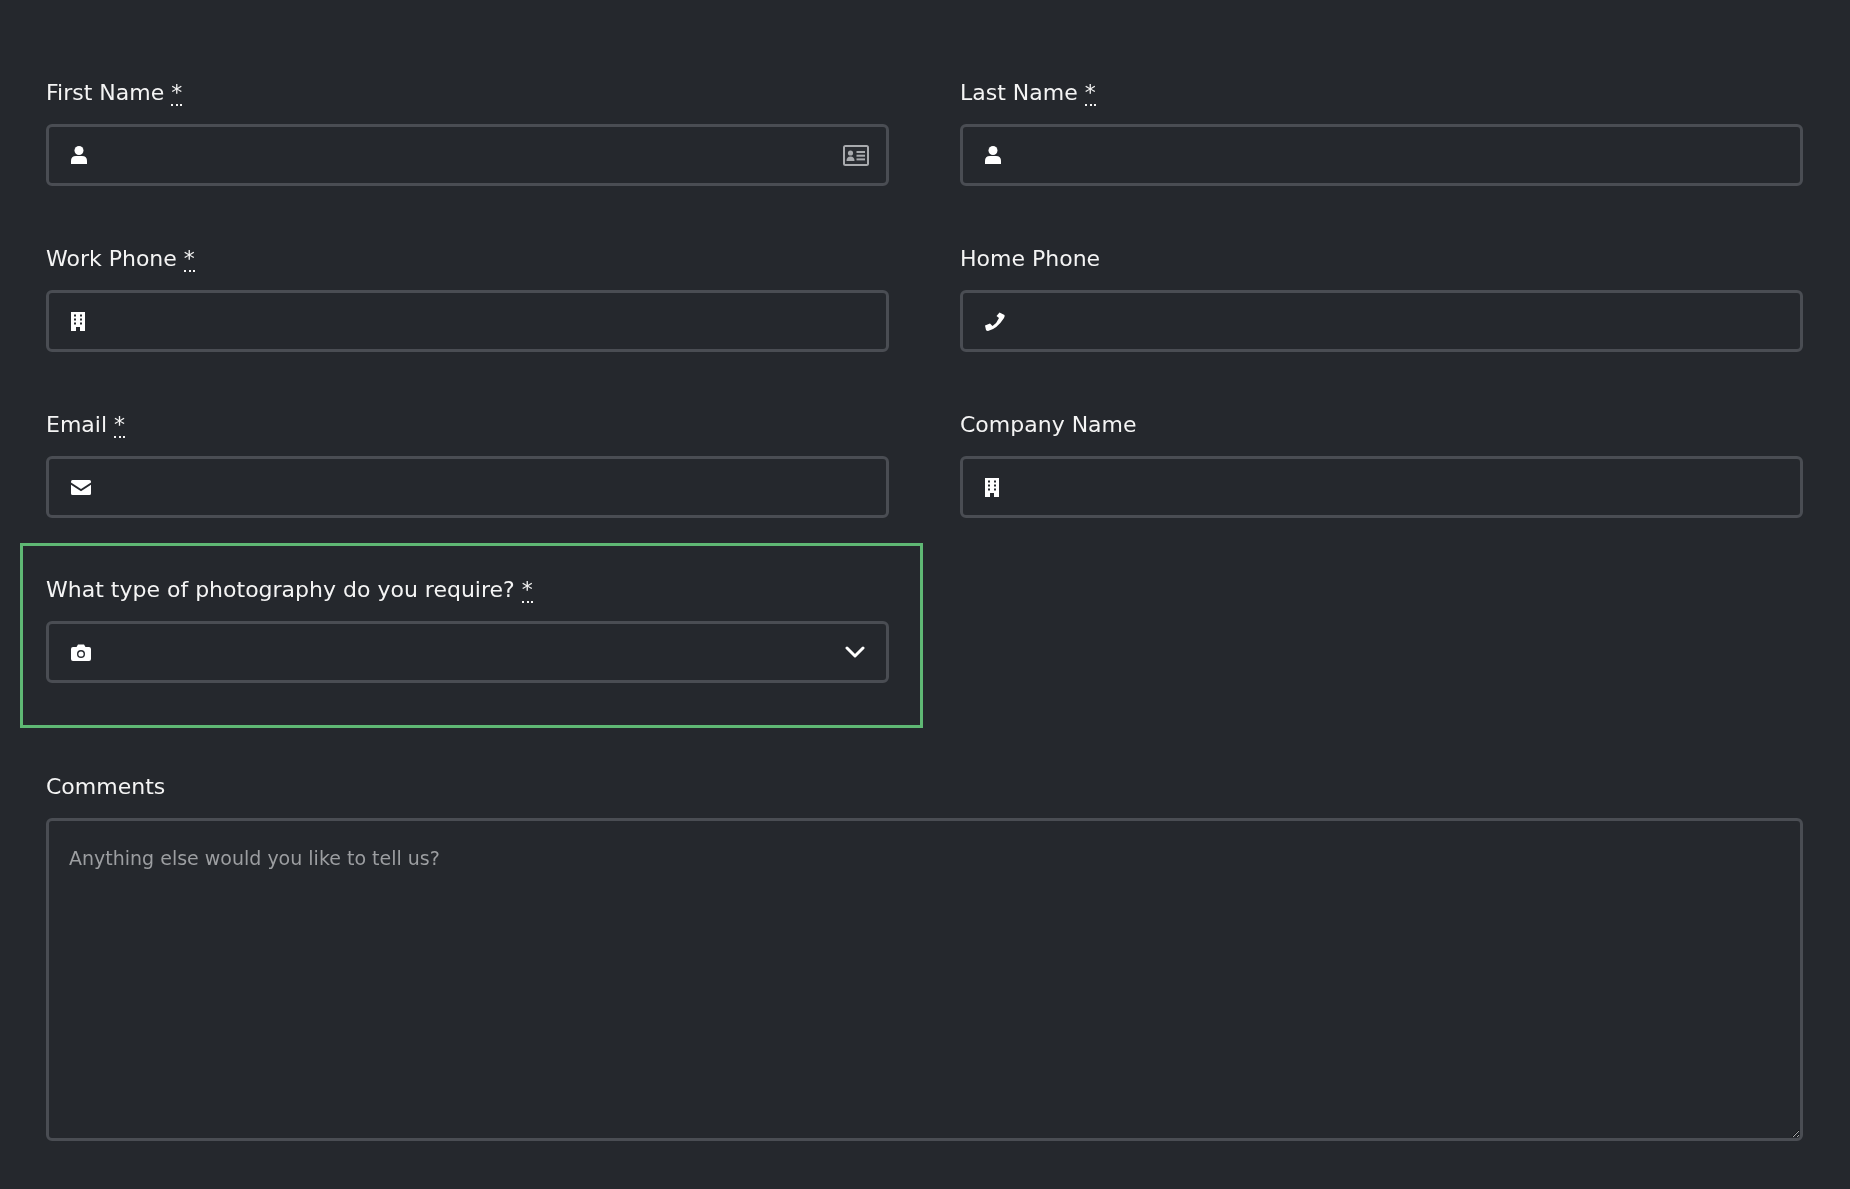 This screenshot has width=1850, height=1189. I want to click on field-label: First Name, so click(105, 93).